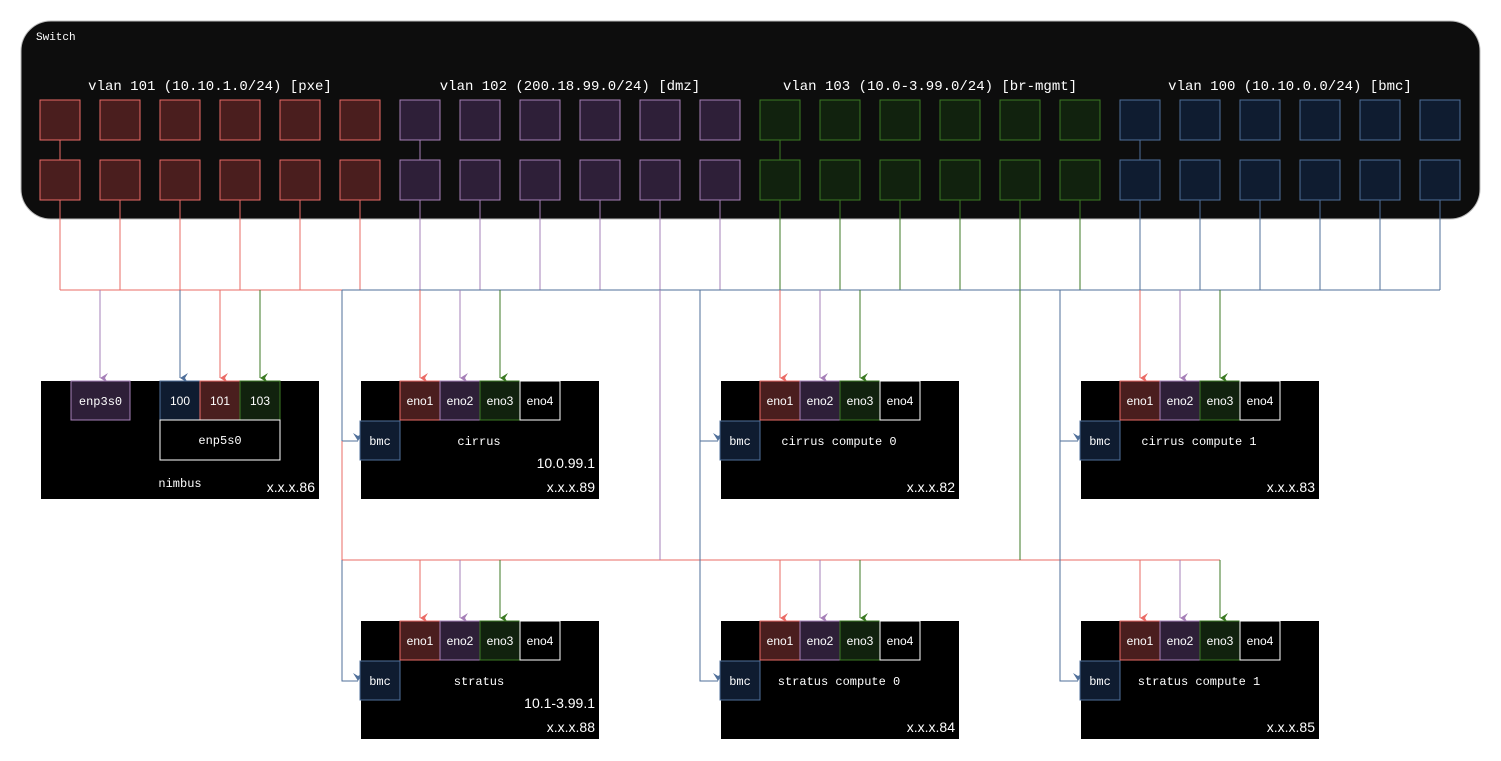 The height and width of the screenshot is (761, 1501). What do you see at coordinates (931, 727) in the screenshot?
I see `host-ip: x.x.x.84` at bounding box center [931, 727].